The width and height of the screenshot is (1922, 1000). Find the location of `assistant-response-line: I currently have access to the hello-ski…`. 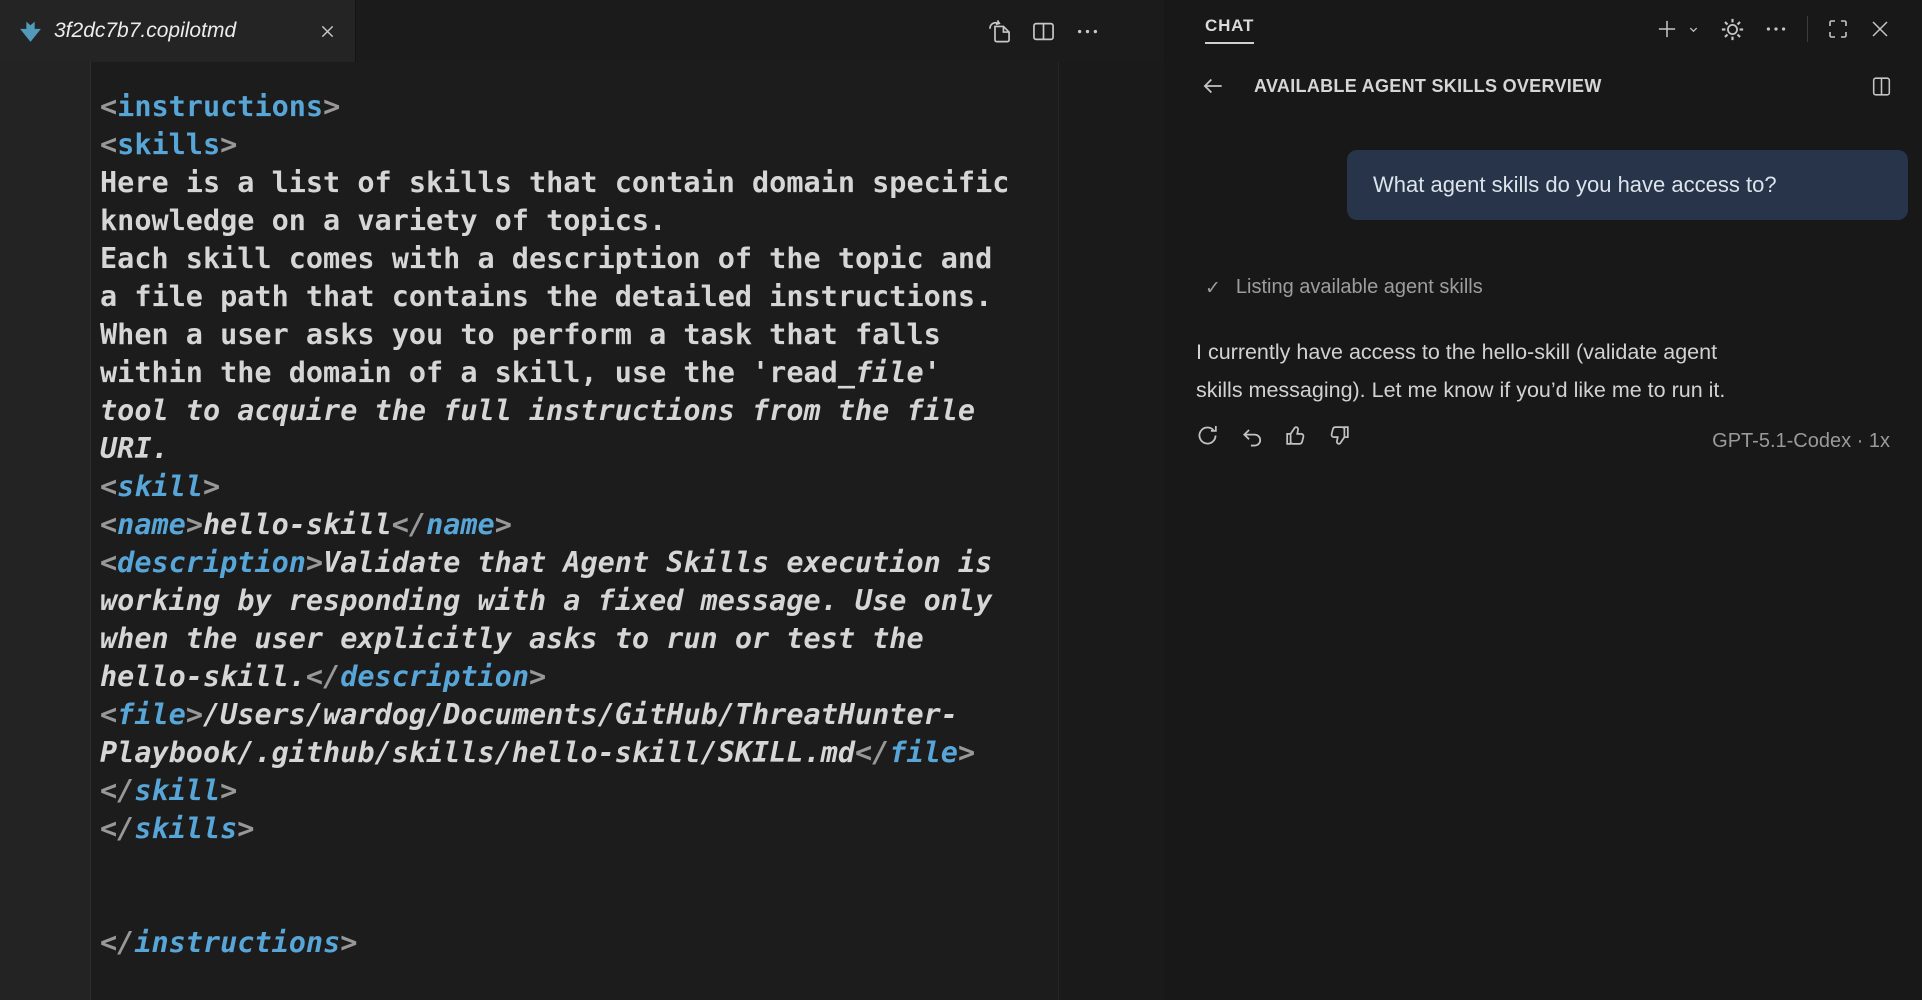

assistant-response-line: I currently have access to the hello-ski… is located at coordinates (1457, 352).